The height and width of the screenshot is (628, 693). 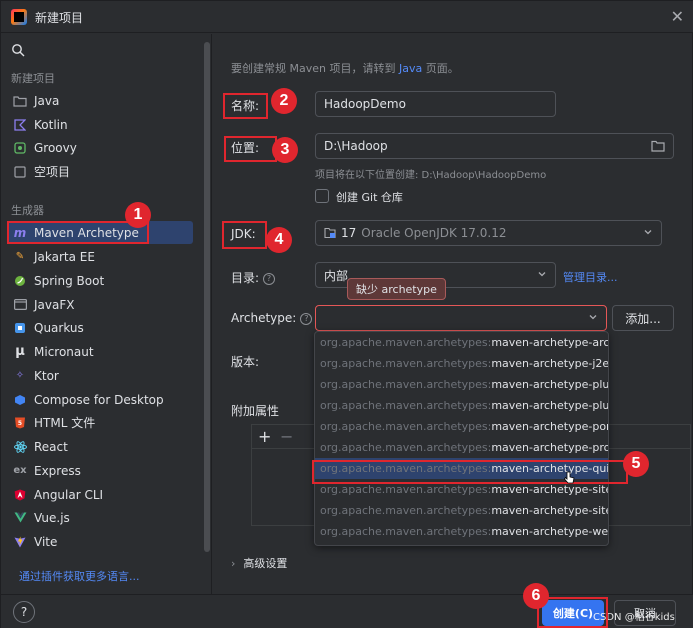 What do you see at coordinates (313, 68) in the screenshot?
I see `hint-text: 要创建常规 Maven 项目，请转到` at bounding box center [313, 68].